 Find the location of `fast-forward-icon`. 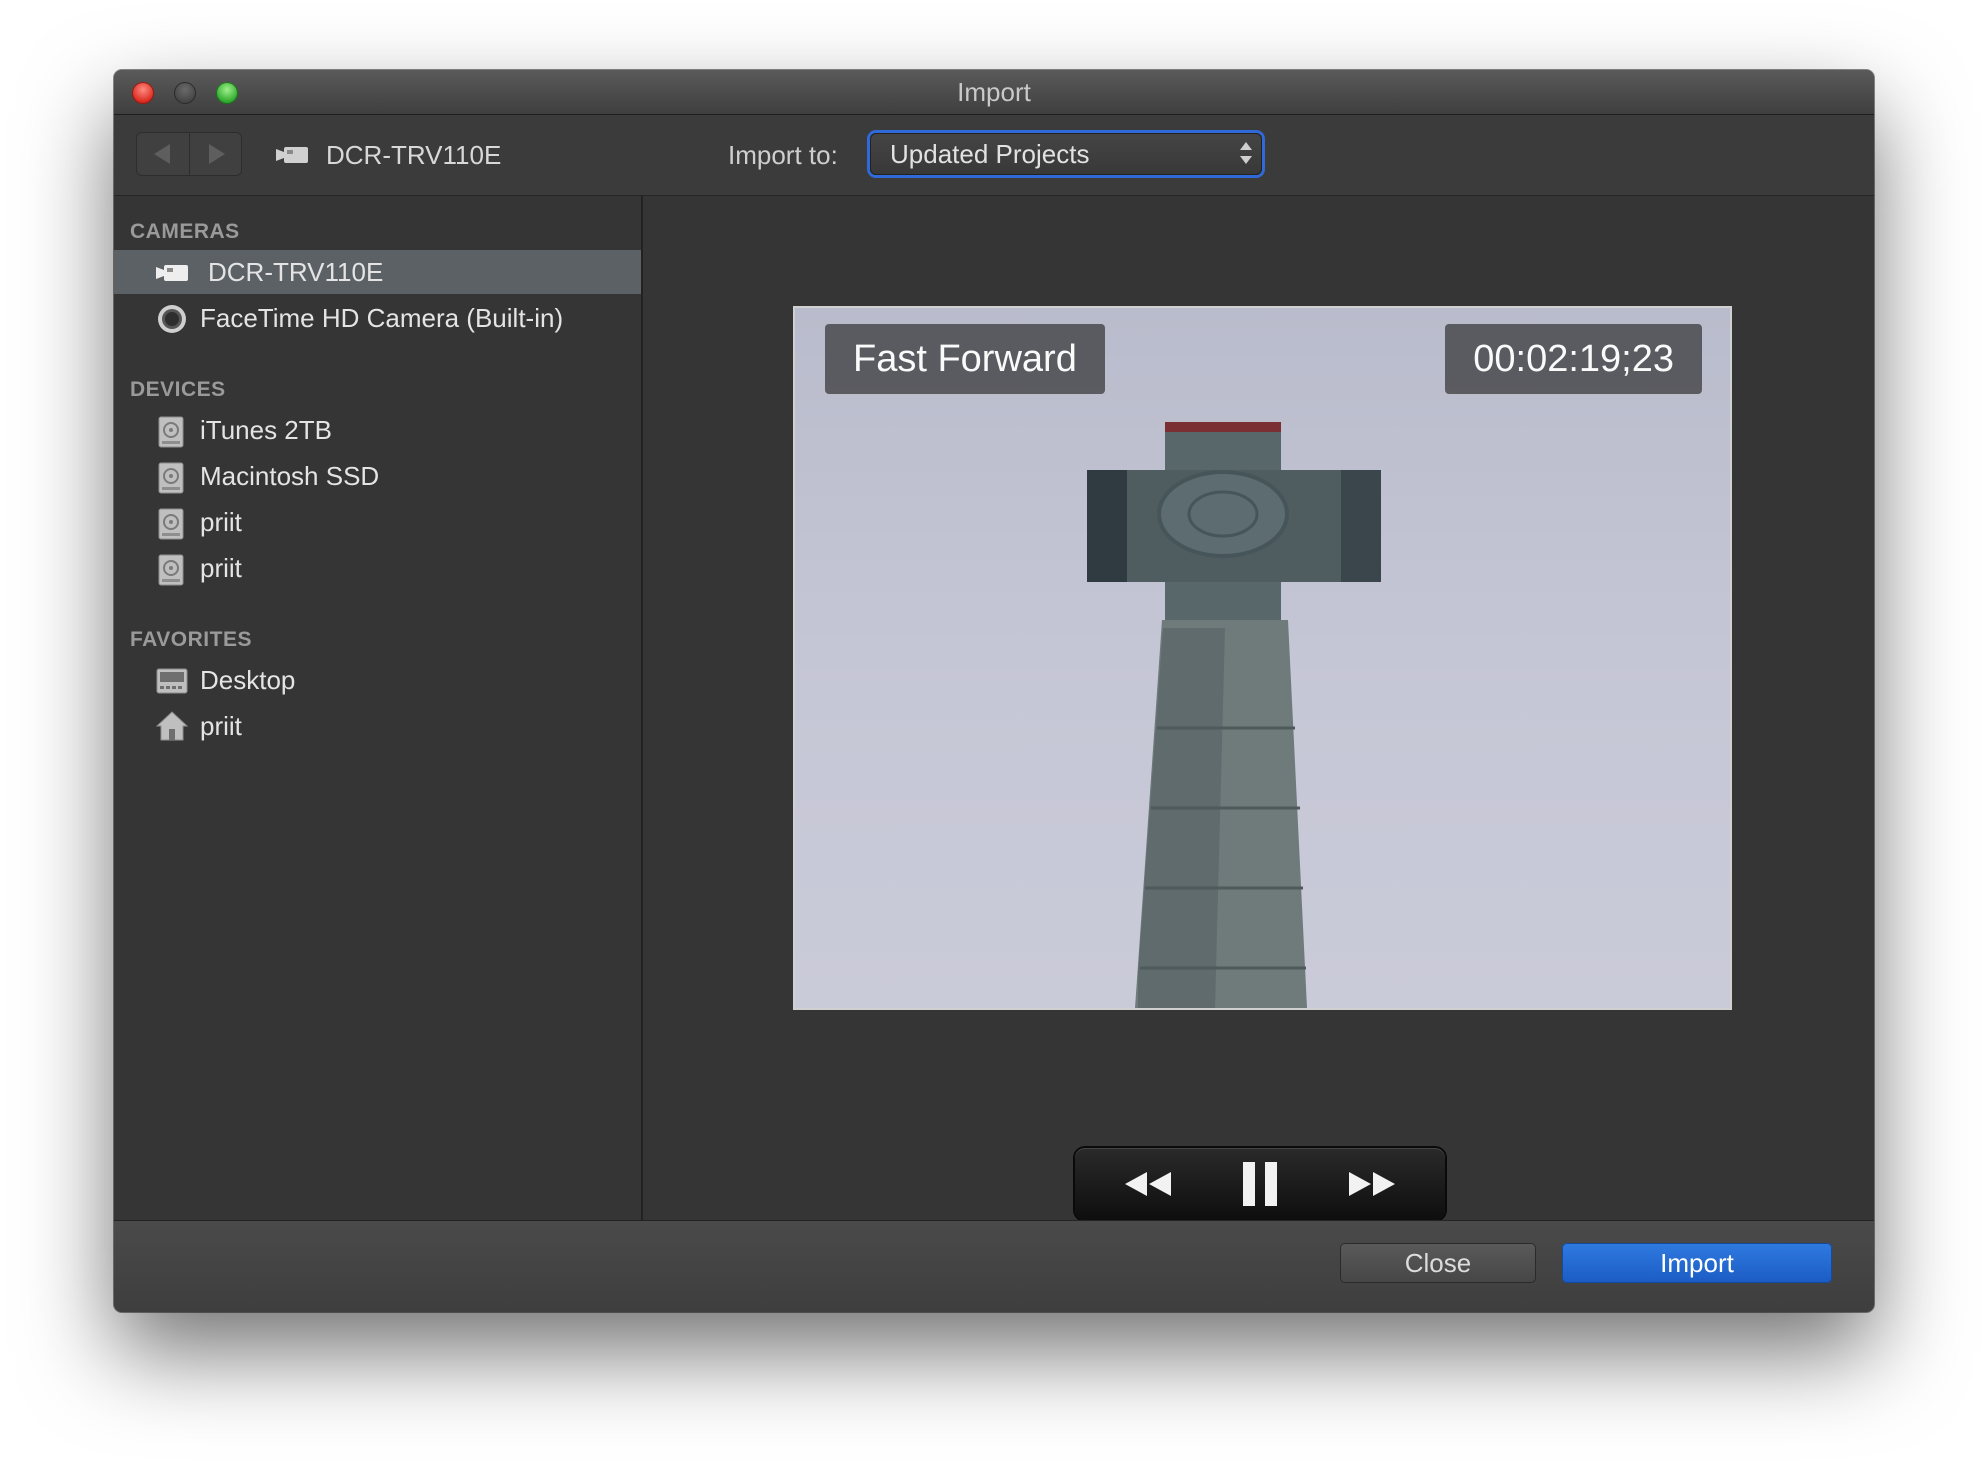

fast-forward-icon is located at coordinates (1371, 1184).